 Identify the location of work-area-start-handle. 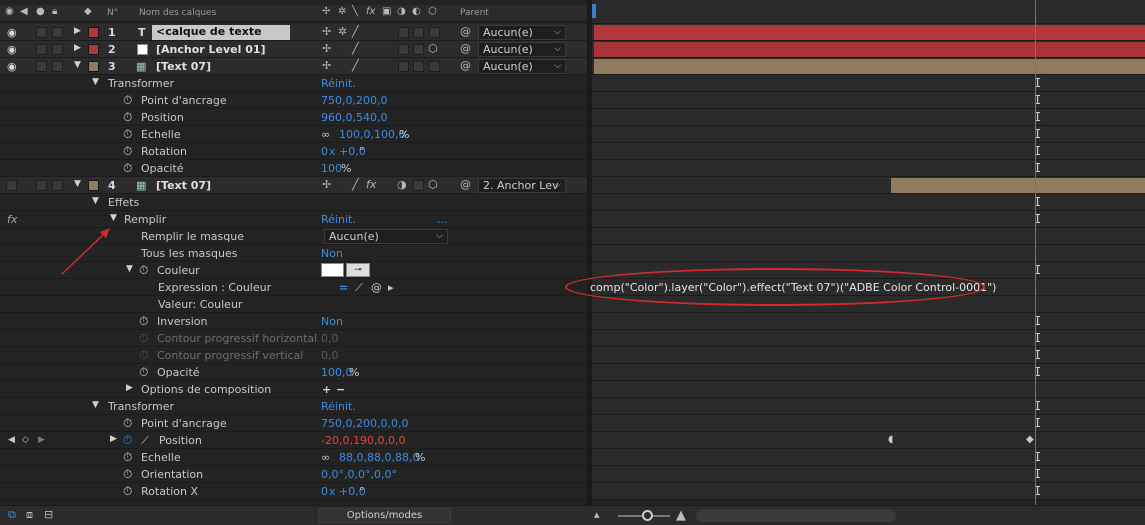
(594, 11).